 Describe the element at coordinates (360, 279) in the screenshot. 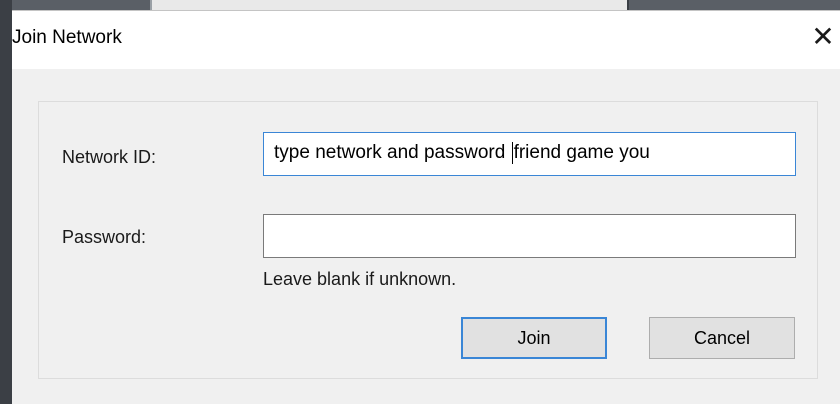

I see `password-hint: Leave blank if unknown.` at that location.